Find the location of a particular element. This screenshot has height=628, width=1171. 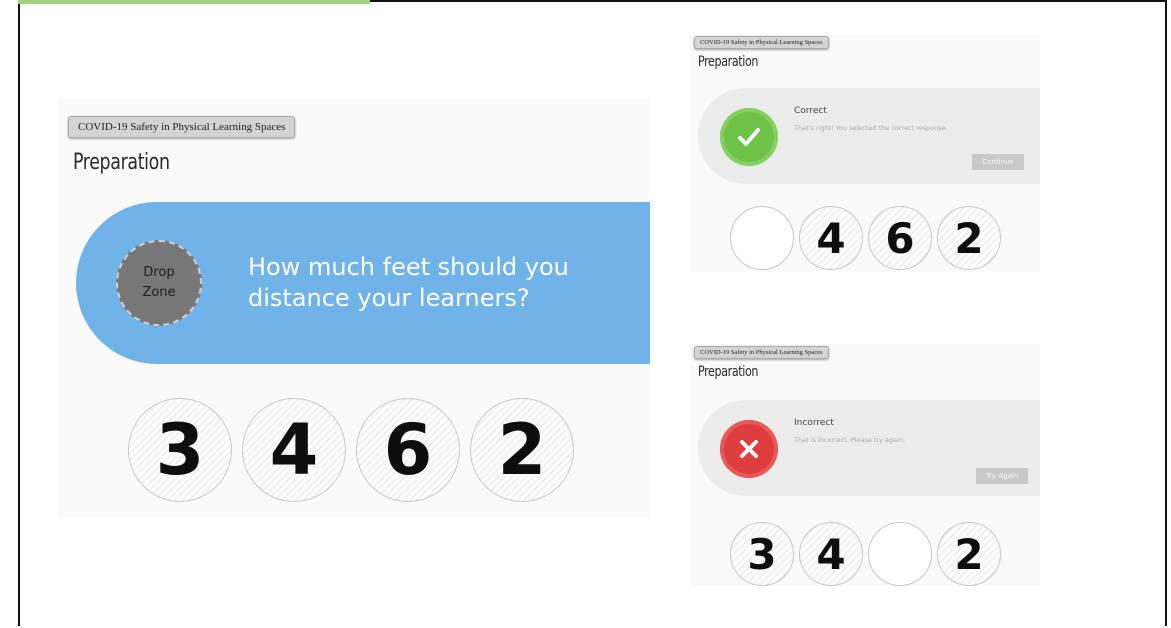

drop-zone: Drop Zone is located at coordinates (159, 283).